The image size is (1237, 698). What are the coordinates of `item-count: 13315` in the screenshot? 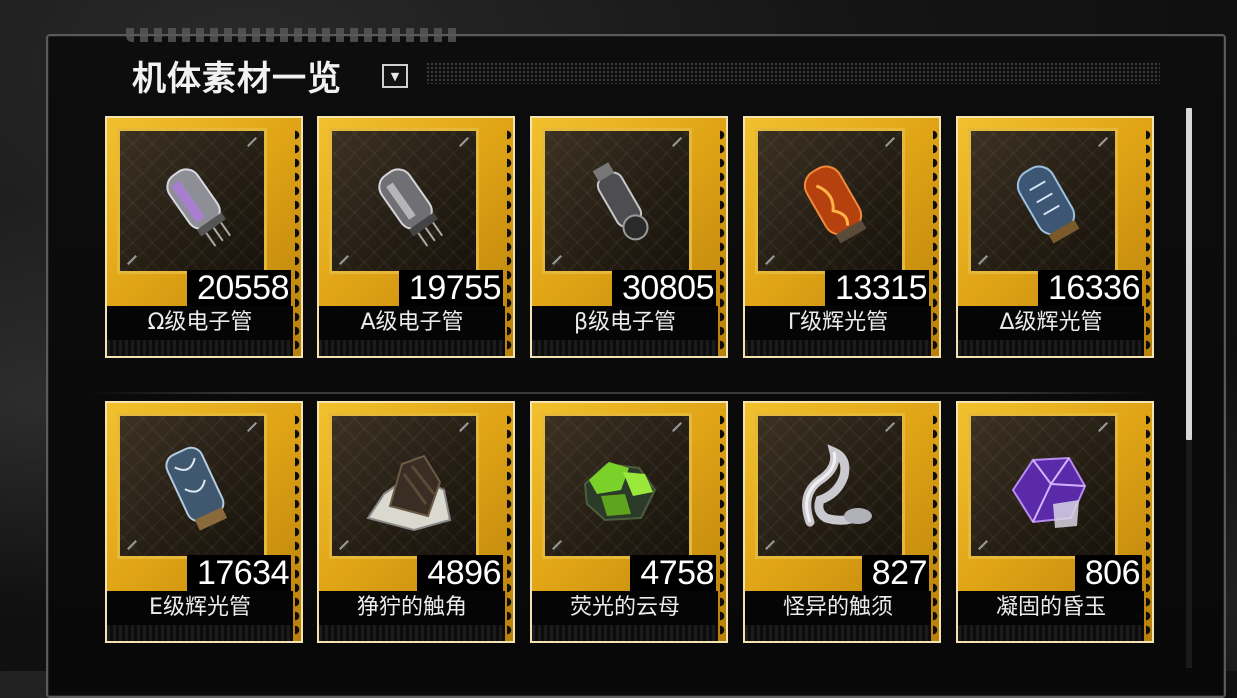 It's located at (876, 288).